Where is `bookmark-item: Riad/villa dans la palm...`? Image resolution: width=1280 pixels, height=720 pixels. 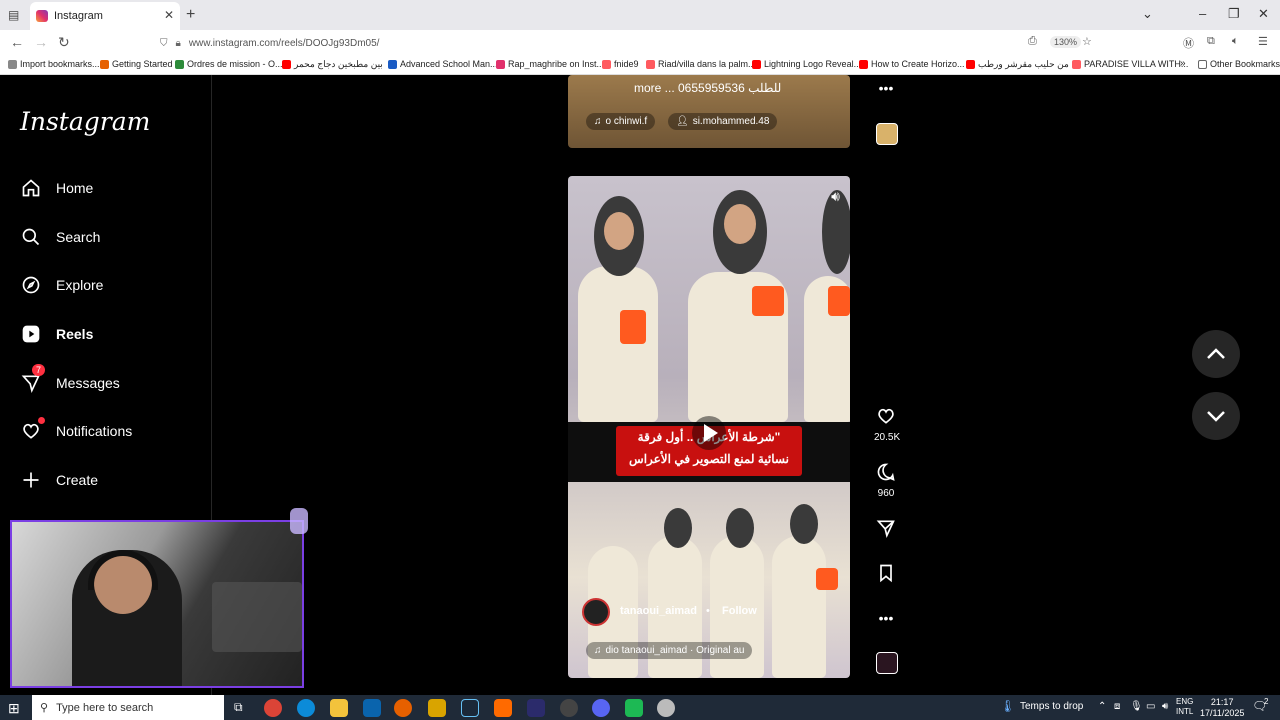 bookmark-item: Riad/villa dans la palm... is located at coordinates (701, 64).